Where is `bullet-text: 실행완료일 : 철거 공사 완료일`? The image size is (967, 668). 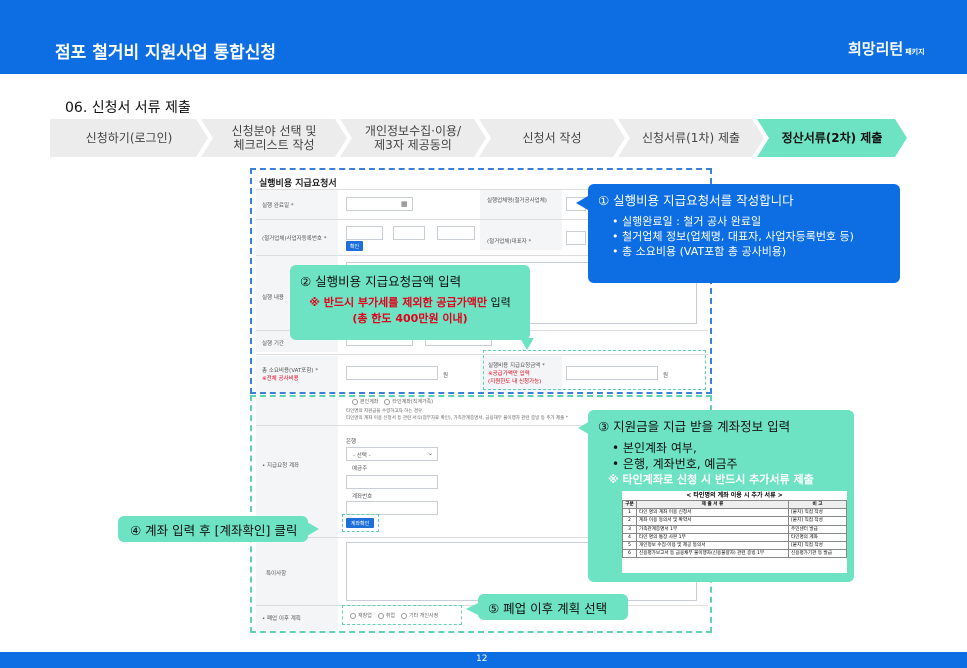
bullet-text: 실행완료일 : 철거 공사 완료일 is located at coordinates (692, 221).